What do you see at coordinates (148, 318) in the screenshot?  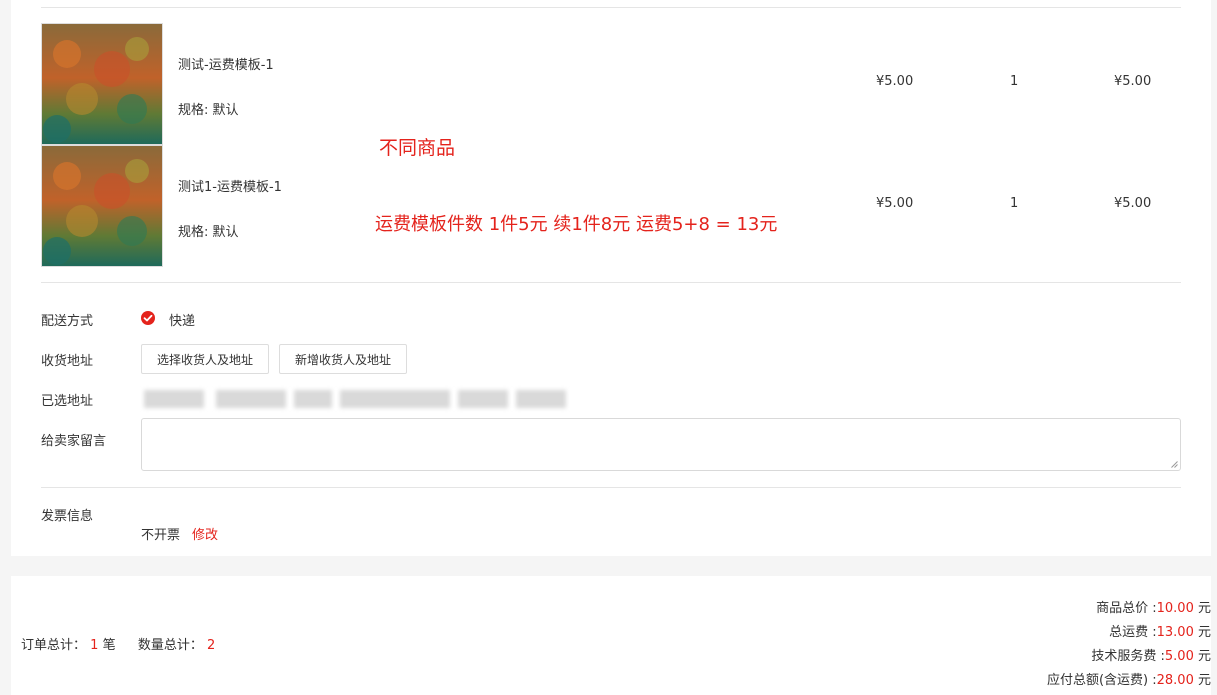 I see `check-circle-icon` at bounding box center [148, 318].